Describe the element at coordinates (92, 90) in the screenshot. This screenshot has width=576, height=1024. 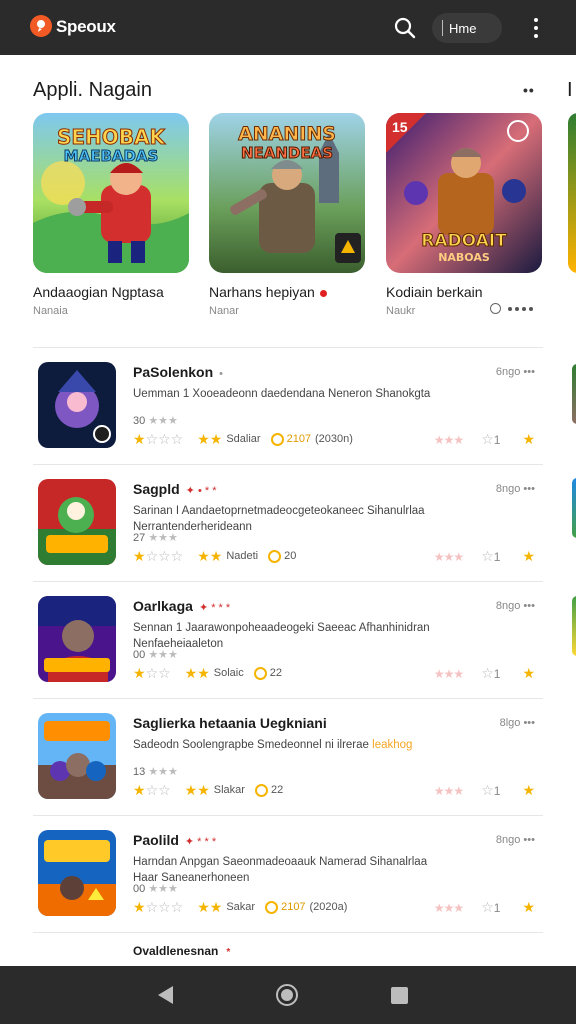
I see `section-title: Appli. Nagain` at that location.